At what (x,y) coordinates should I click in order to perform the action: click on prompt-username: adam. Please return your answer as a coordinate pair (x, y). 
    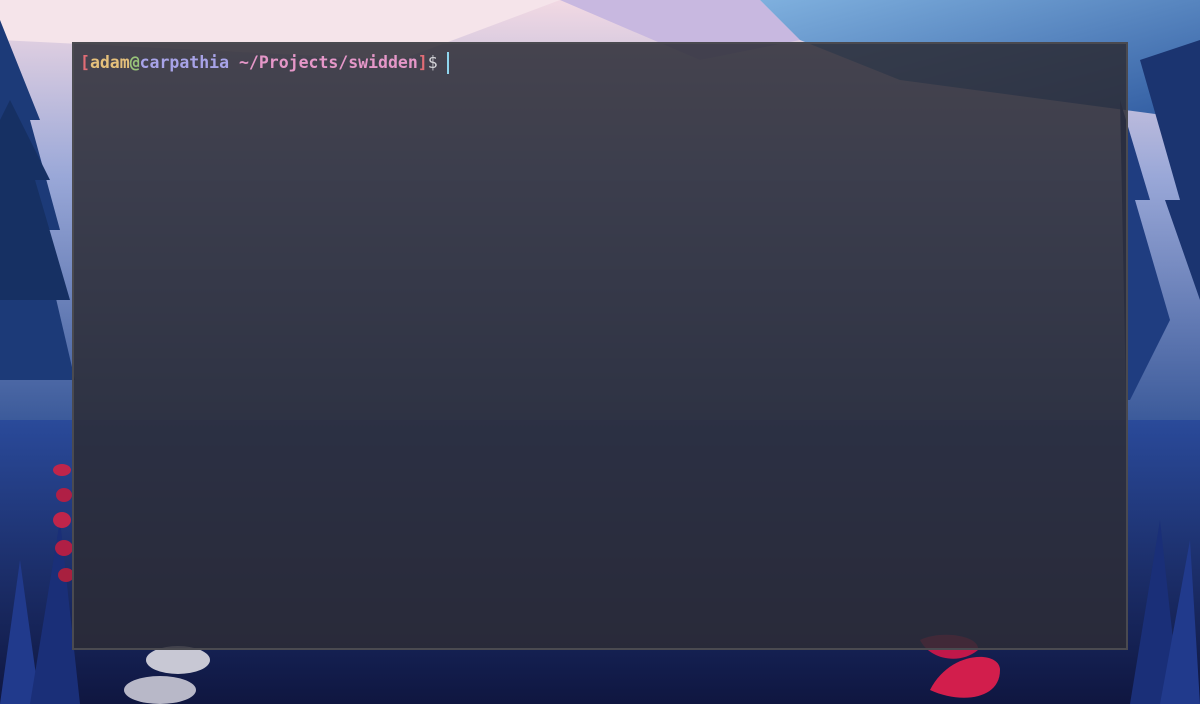
    Looking at the image, I should click on (109, 62).